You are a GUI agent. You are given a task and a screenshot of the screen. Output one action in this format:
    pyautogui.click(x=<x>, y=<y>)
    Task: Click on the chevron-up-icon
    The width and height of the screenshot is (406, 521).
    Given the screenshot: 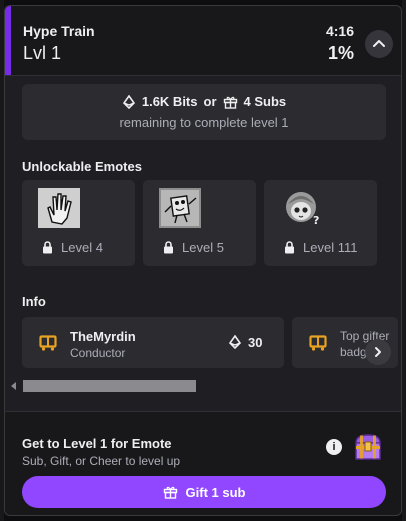 What is the action you would take?
    pyautogui.click(x=379, y=43)
    